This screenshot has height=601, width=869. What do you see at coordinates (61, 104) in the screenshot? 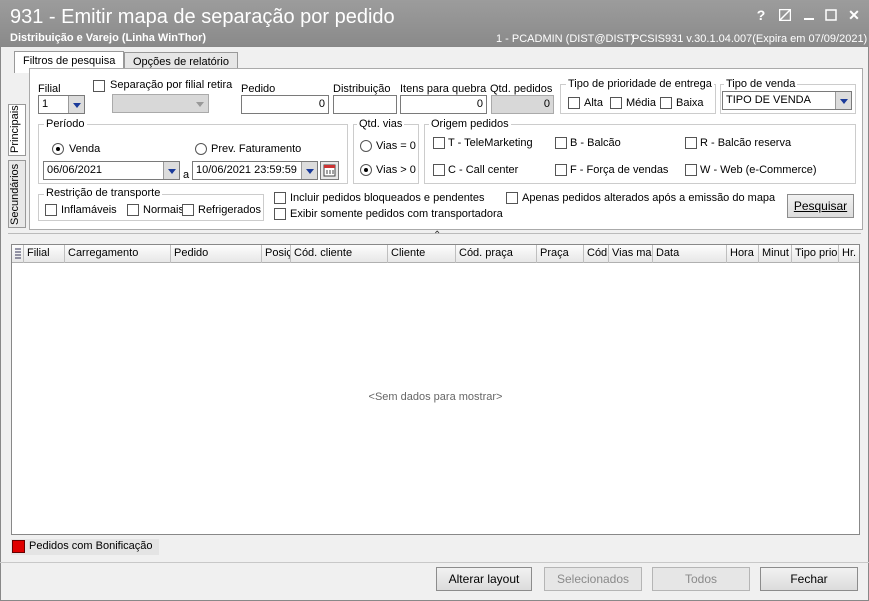
I see `filial-select: 1` at bounding box center [61, 104].